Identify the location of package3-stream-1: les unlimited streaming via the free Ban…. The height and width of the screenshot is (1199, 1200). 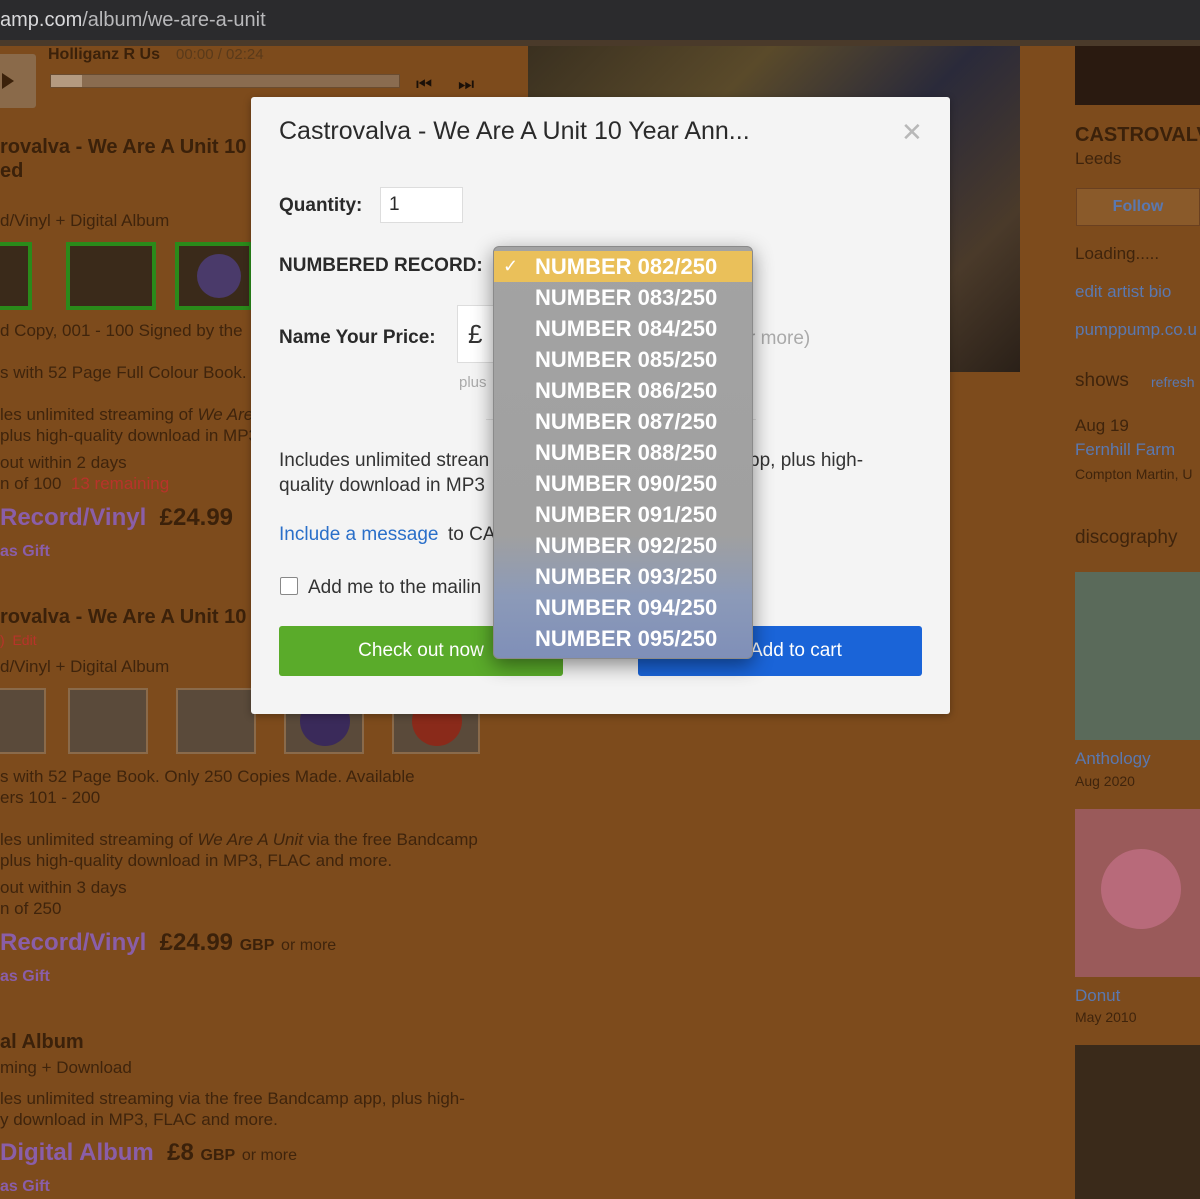
(232, 1098).